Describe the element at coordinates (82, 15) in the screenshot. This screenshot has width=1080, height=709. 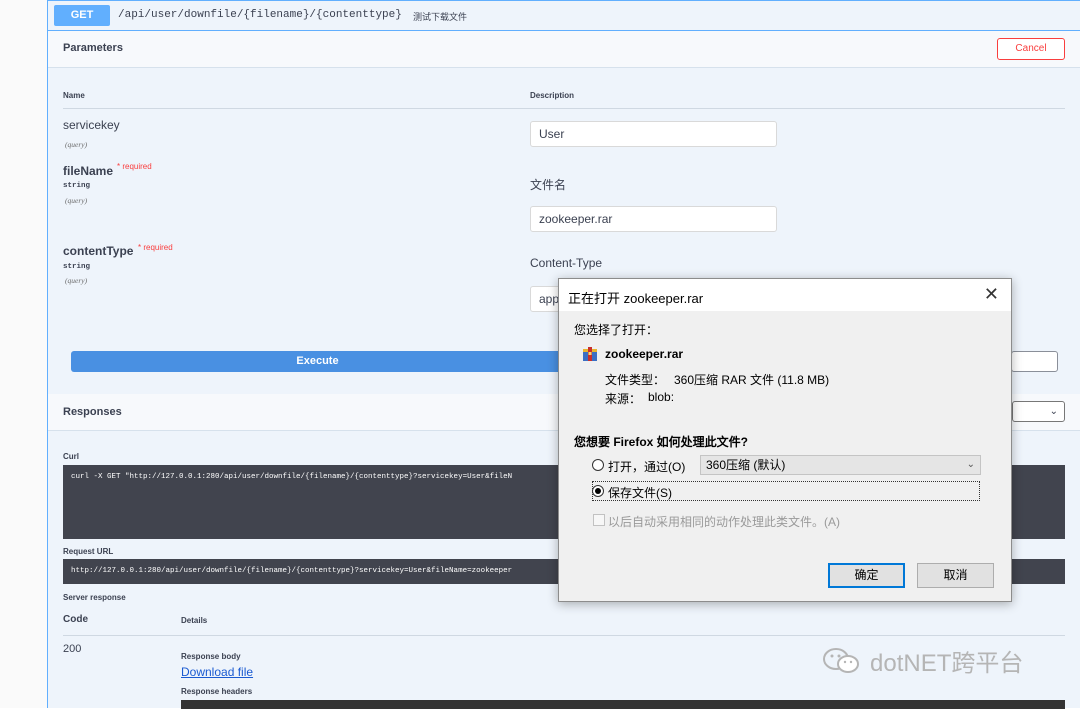
I see `method-badge: GET` at that location.